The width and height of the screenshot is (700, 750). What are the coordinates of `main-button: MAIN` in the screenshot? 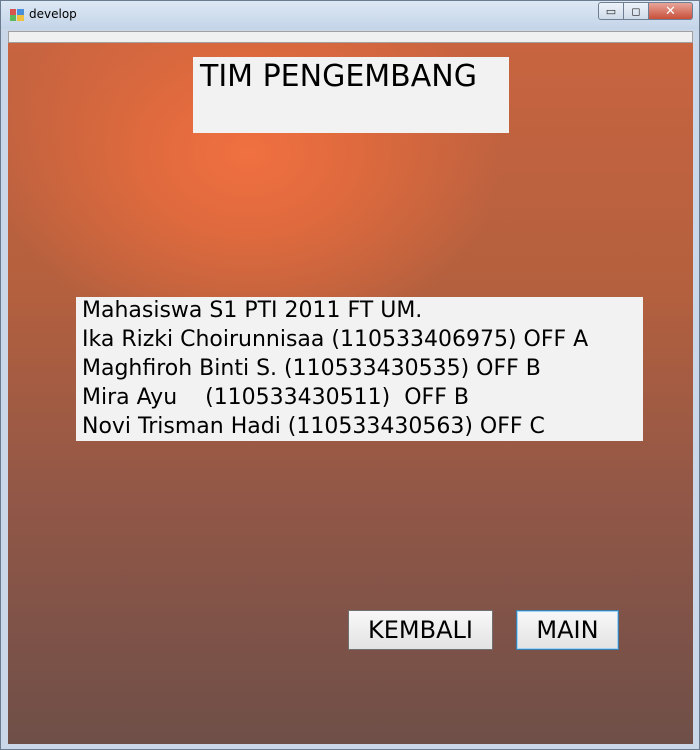 It's located at (567, 630).